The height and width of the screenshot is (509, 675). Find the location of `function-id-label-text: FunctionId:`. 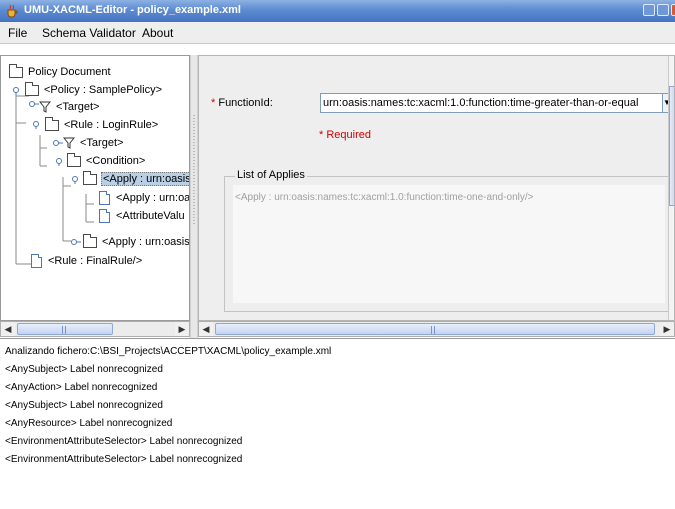

function-id-label-text: FunctionId: is located at coordinates (245, 103).